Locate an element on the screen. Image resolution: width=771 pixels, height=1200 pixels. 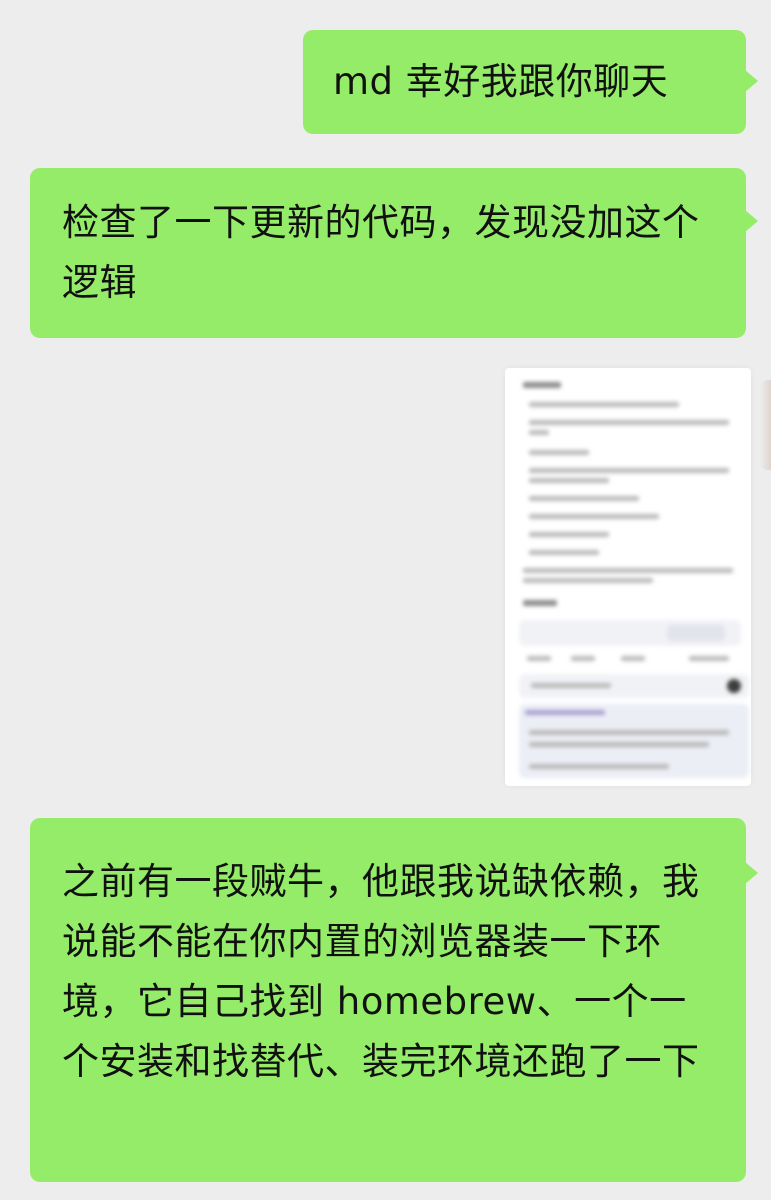
message-bubble: 检查了一下更新的代码，发现没加这个逻辑 is located at coordinates (394, 253).